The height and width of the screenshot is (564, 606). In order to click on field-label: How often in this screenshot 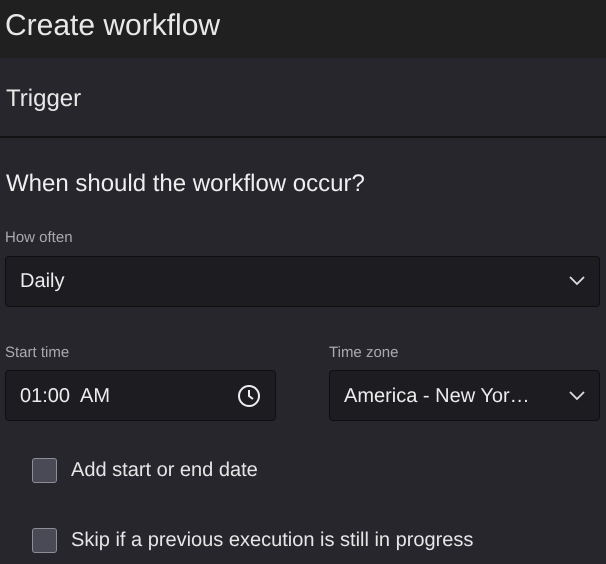, I will do `click(39, 238)`.